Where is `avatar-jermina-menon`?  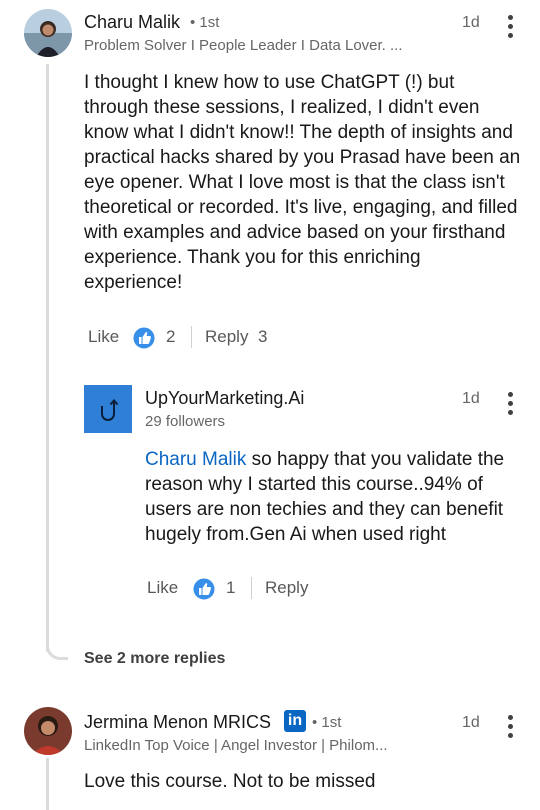 avatar-jermina-menon is located at coordinates (48, 731).